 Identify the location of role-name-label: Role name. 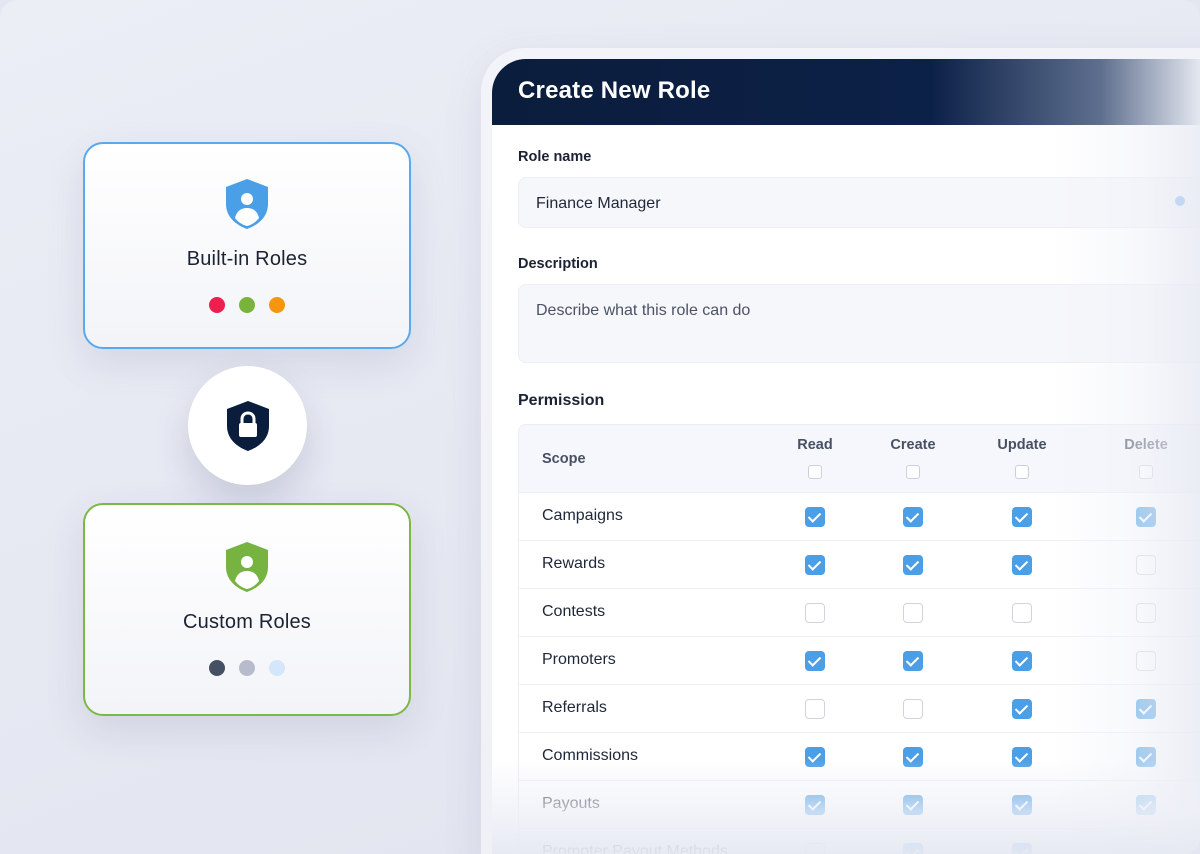
(555, 157).